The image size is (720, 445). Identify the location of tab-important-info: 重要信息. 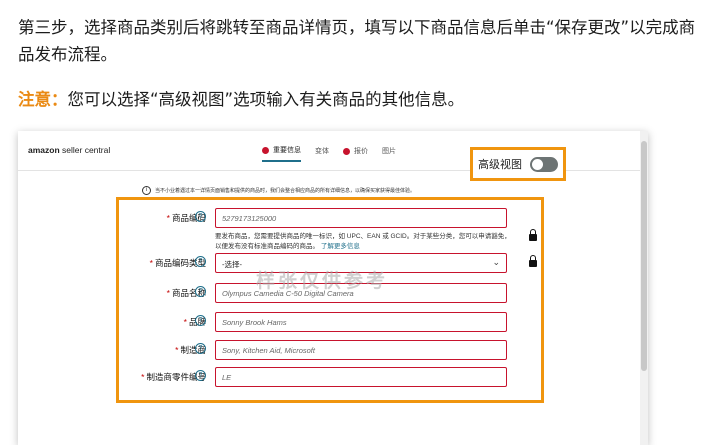
(281, 153).